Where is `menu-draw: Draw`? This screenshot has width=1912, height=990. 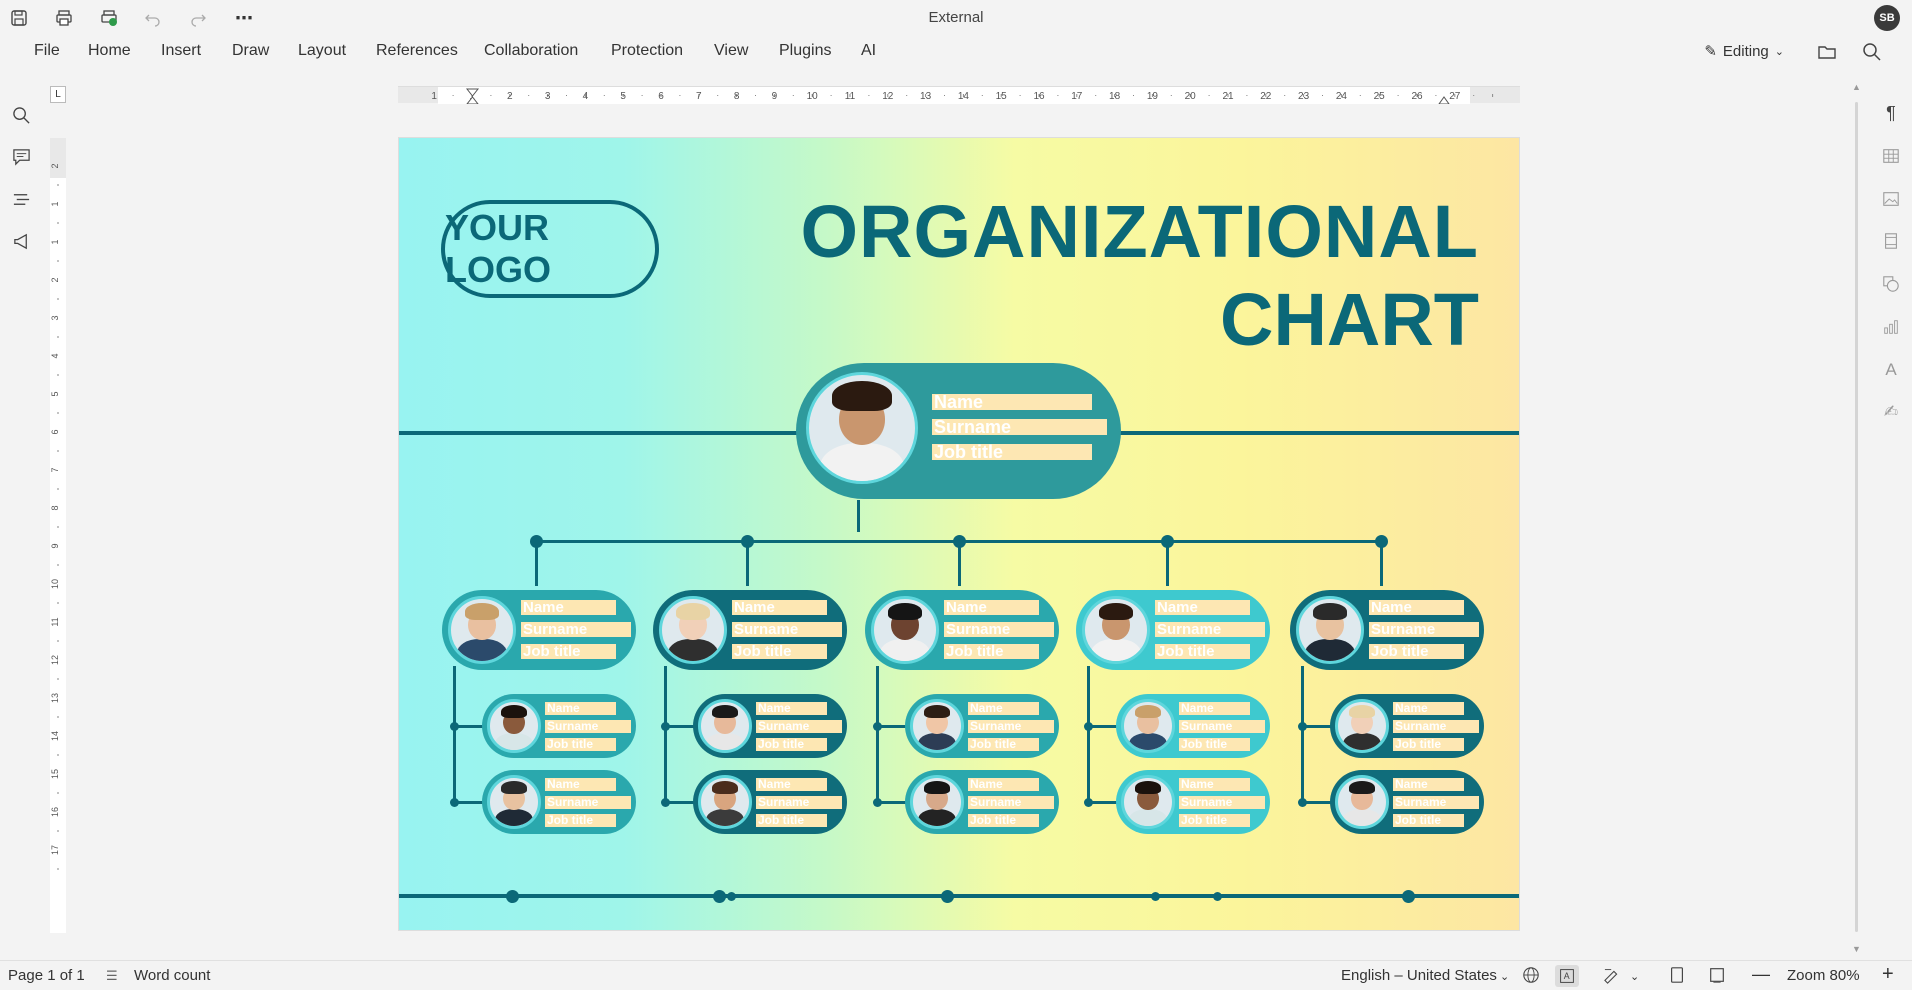 menu-draw: Draw is located at coordinates (250, 51).